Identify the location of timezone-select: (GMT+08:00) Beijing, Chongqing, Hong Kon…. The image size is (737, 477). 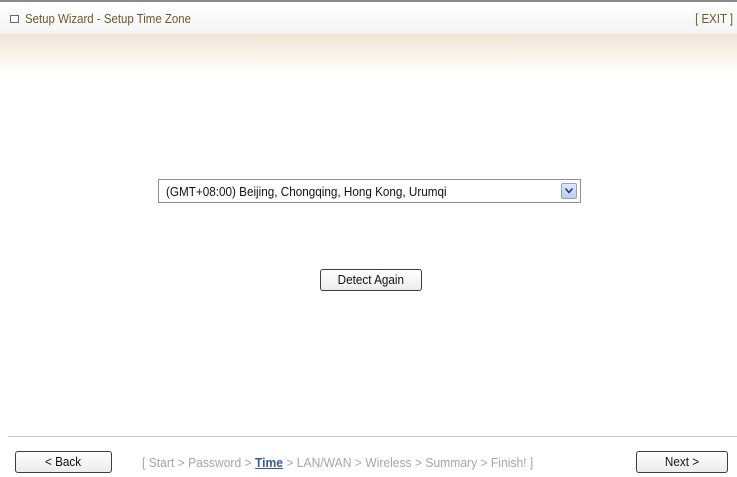
(369, 191).